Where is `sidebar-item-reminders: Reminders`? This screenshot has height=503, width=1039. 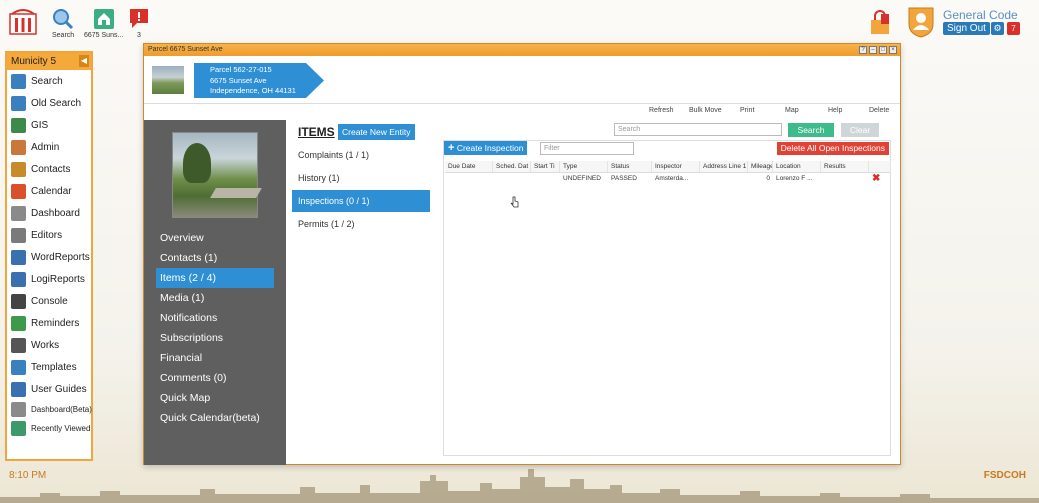
sidebar-item-reminders: Reminders is located at coordinates (49, 323).